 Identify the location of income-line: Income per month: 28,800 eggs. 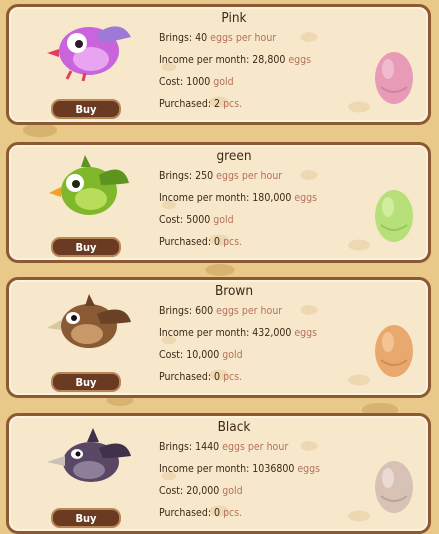
(235, 60).